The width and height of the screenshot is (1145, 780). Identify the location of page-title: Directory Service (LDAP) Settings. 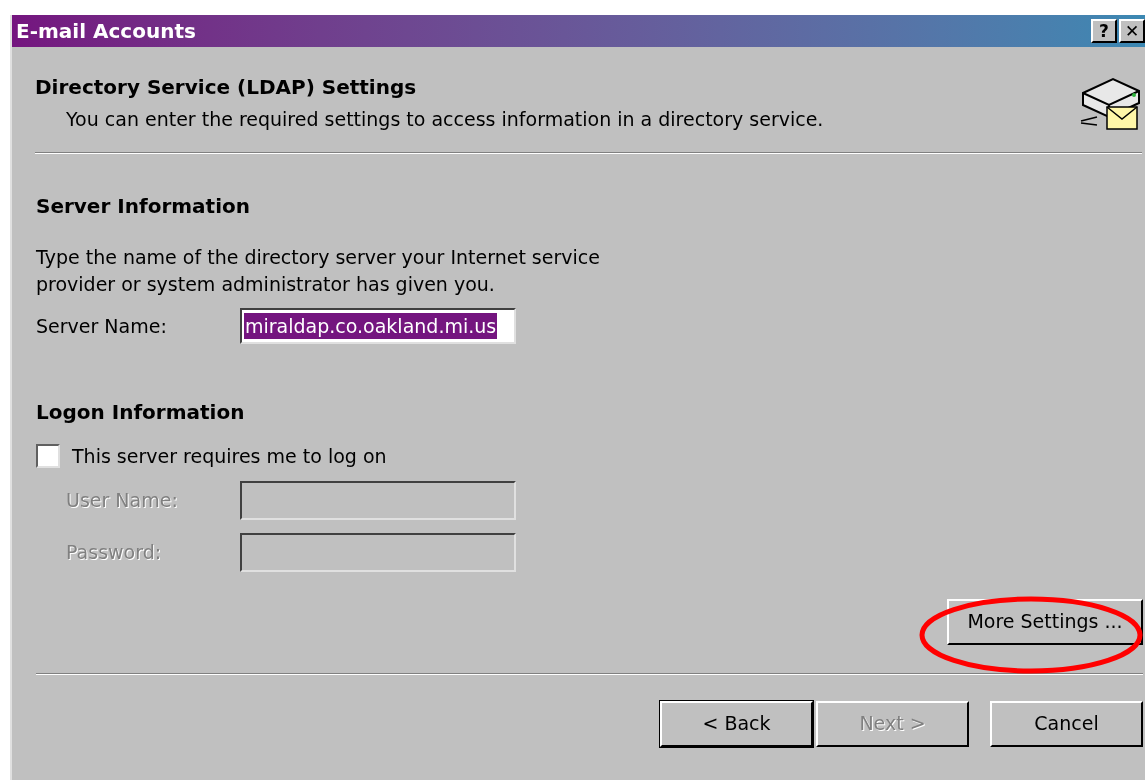
(226, 87).